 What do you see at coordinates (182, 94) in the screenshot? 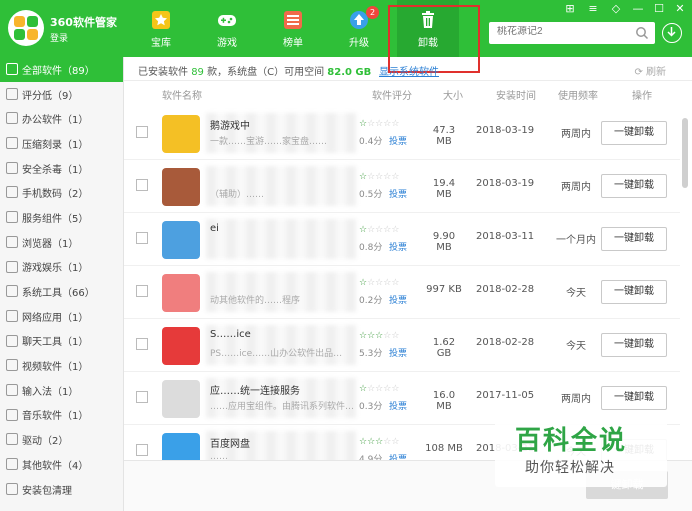
I see `column-header-name: 软件名称` at bounding box center [182, 94].